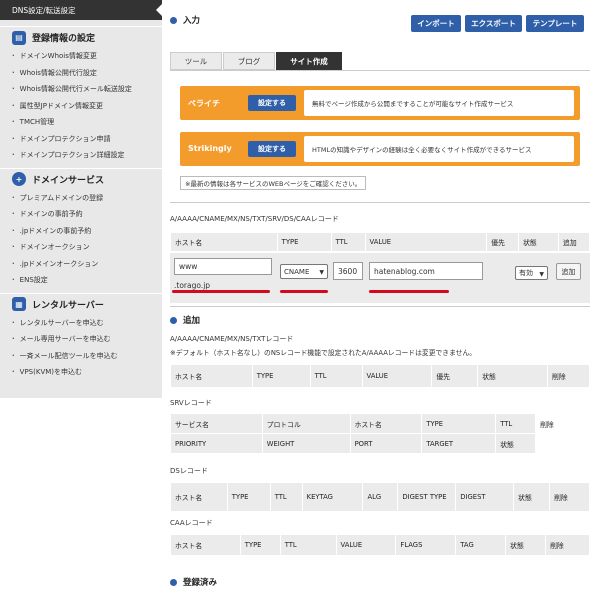 This screenshot has width=600, height=600. Describe the element at coordinates (426, 545) in the screenshot. I see `column-header: FLAGS` at that location.